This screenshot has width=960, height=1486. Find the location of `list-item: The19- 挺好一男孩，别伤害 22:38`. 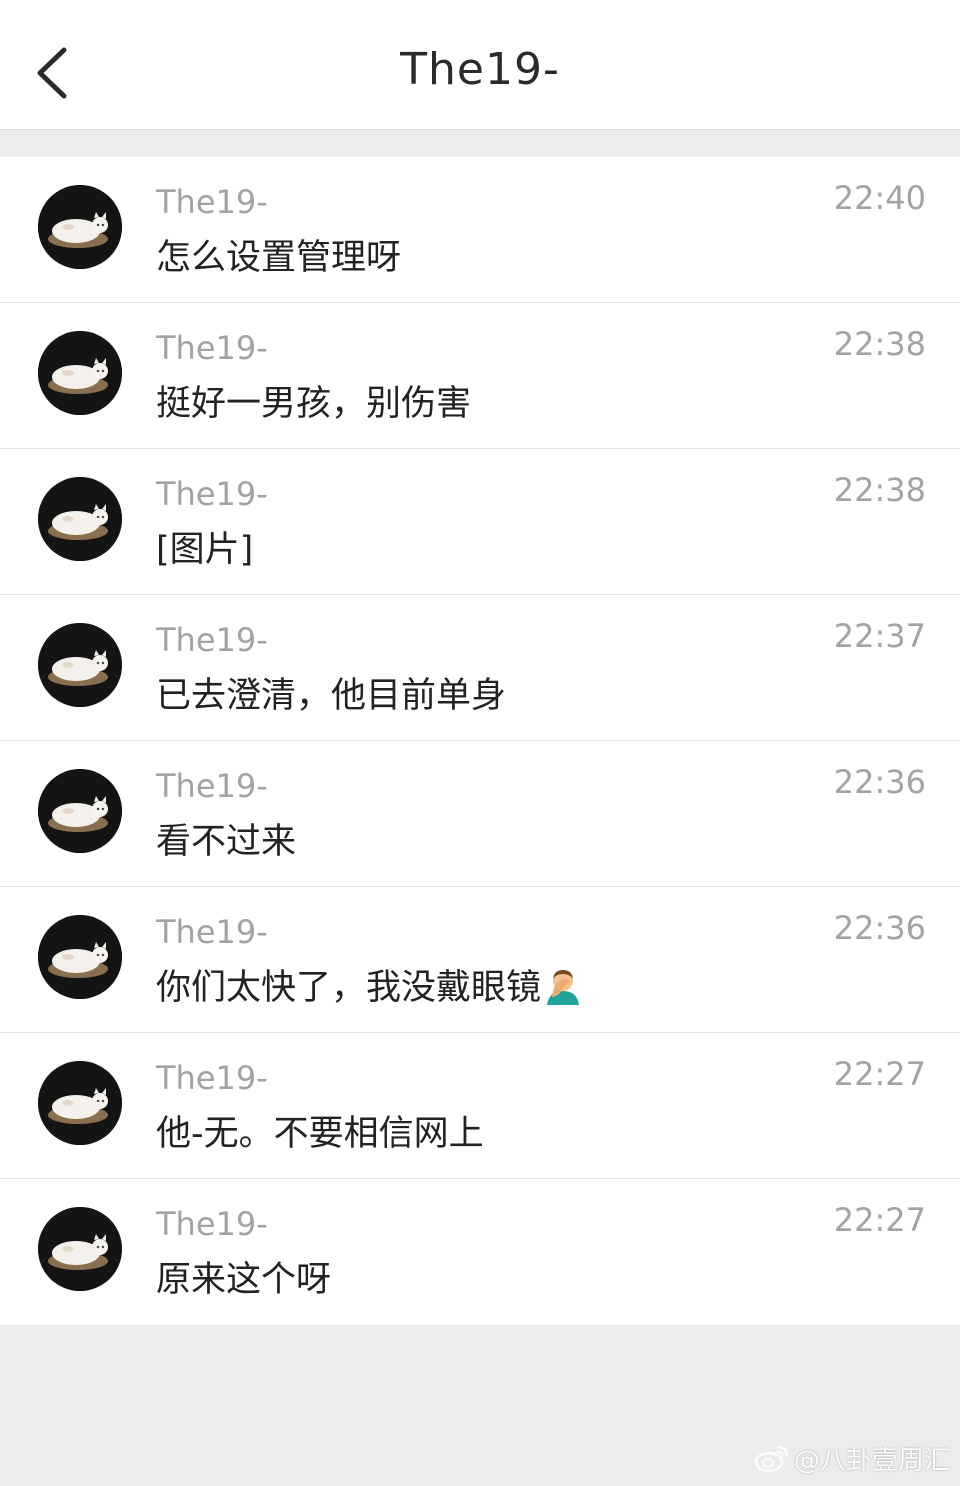

list-item: The19- 挺好一男孩，别伤害 22:38 is located at coordinates (480, 376).